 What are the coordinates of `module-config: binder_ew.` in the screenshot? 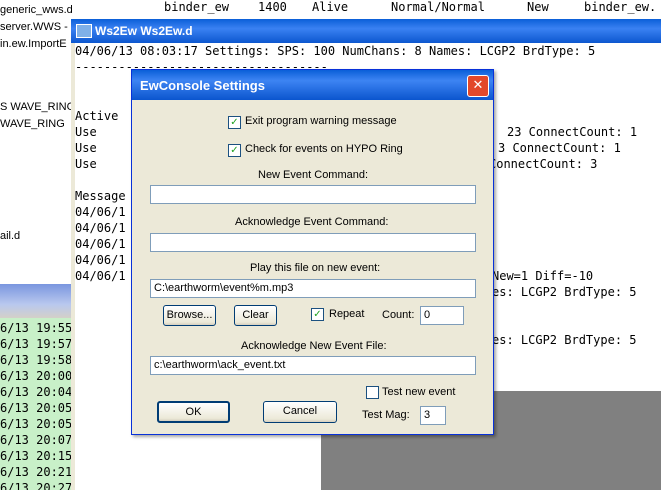 It's located at (620, 7).